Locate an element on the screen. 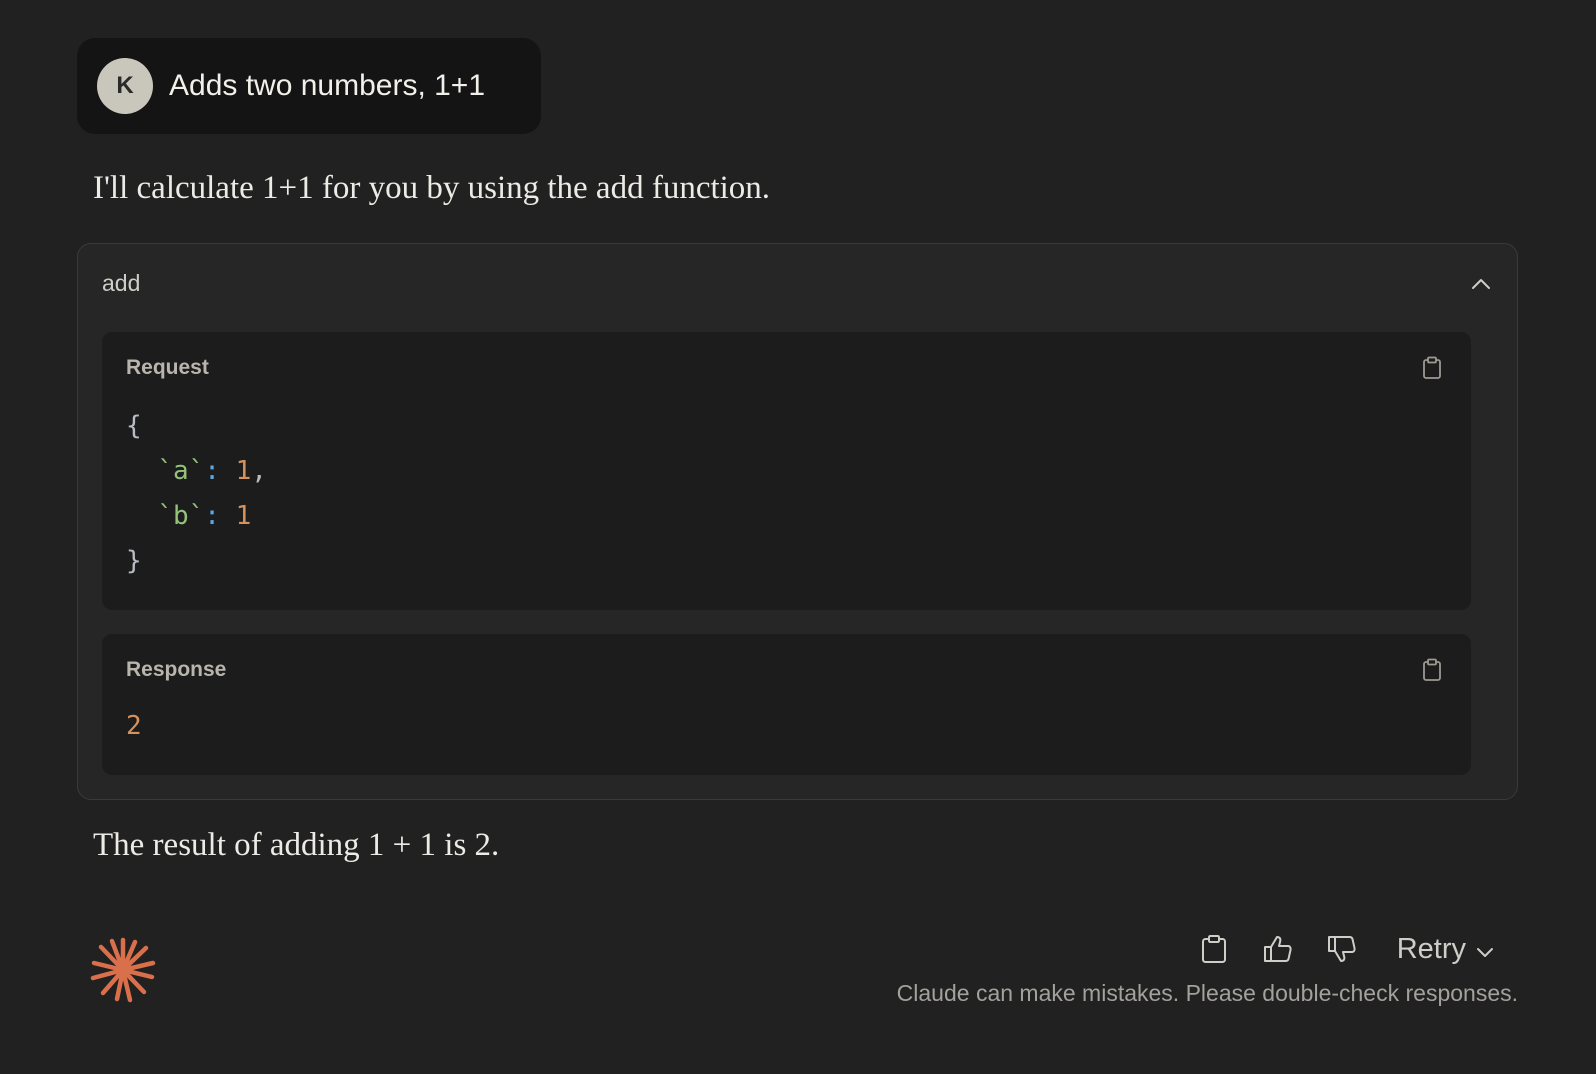  response-value: 2 is located at coordinates (134, 726).